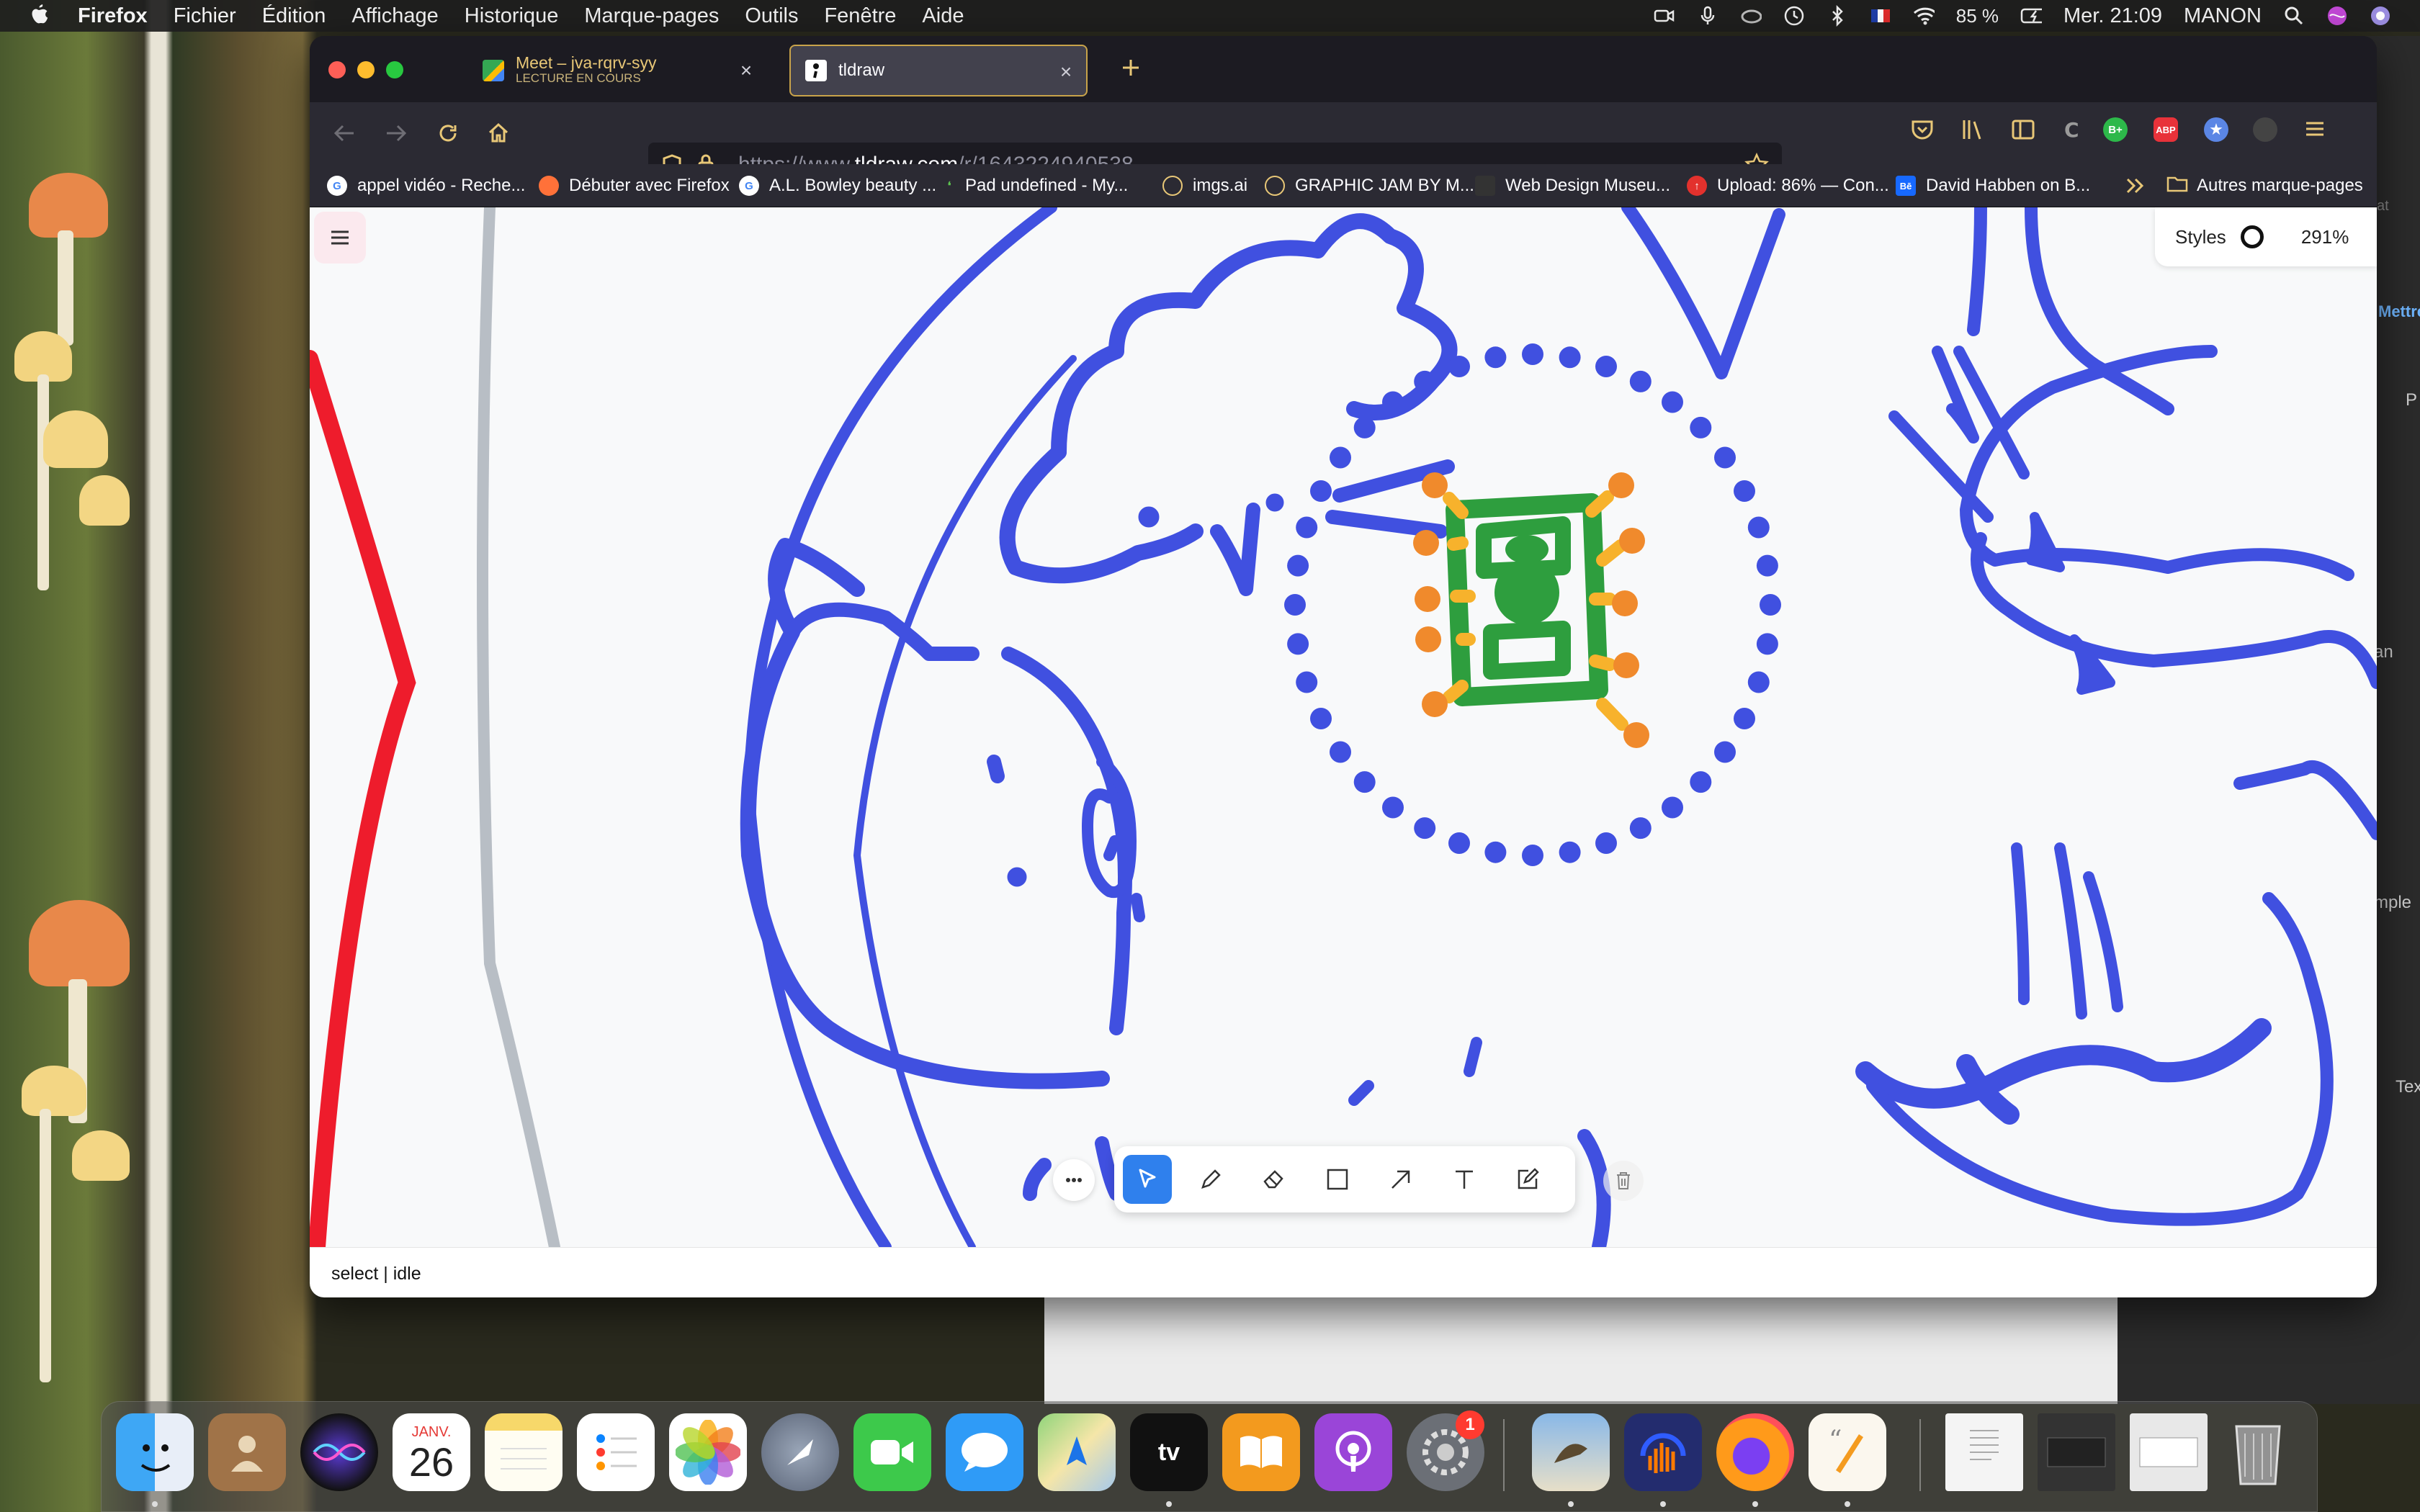 This screenshot has width=2420, height=1512. I want to click on extension-c-icon: C, so click(2073, 131).